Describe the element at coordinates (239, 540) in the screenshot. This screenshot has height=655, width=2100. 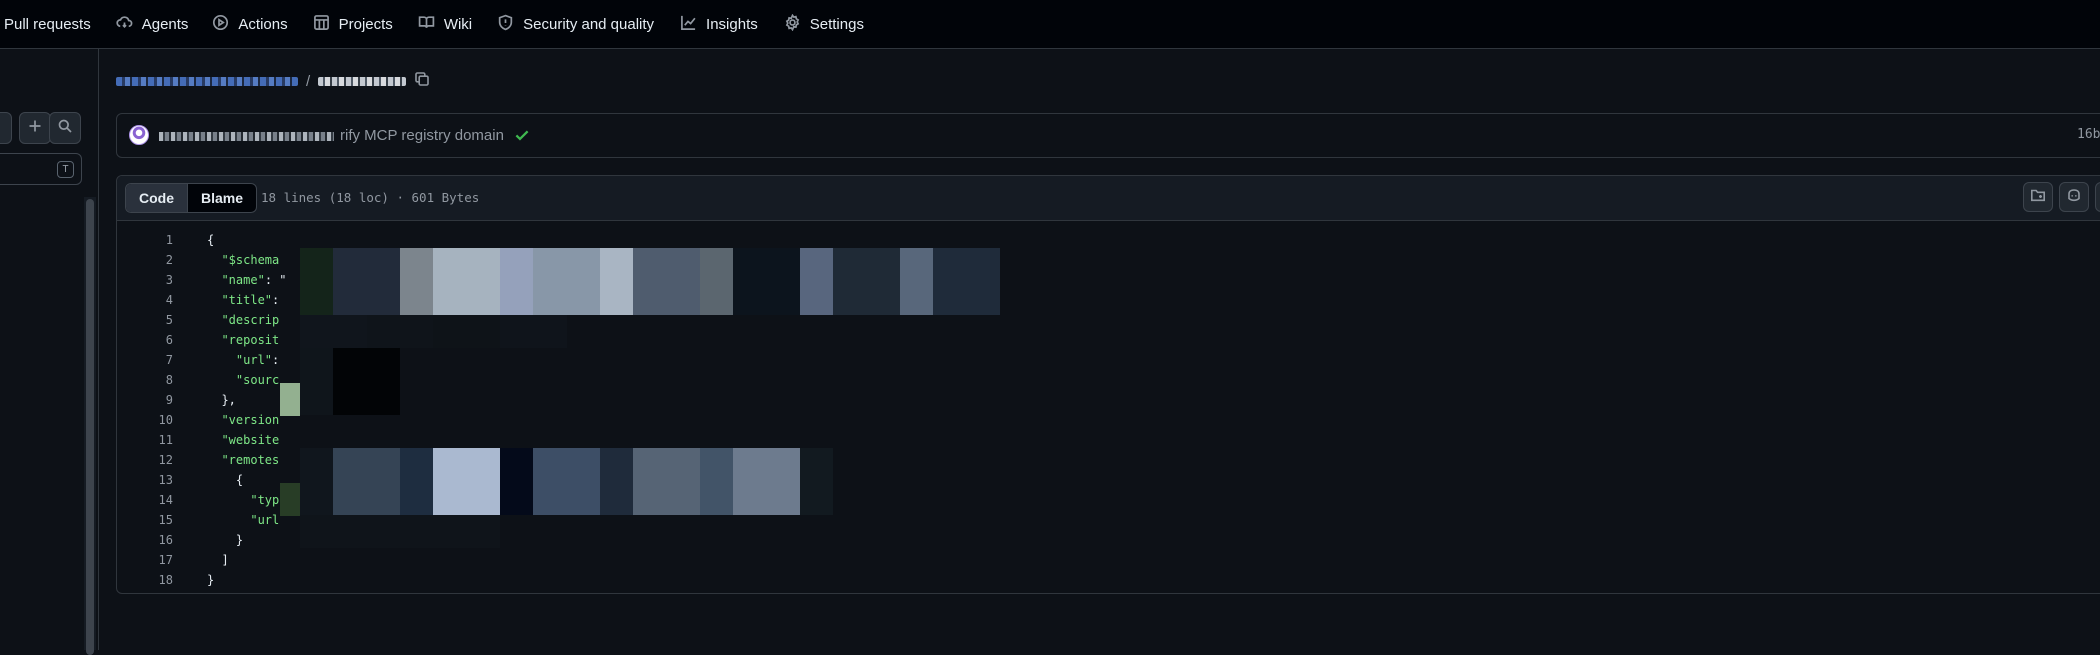
I see `json-rest: }` at that location.